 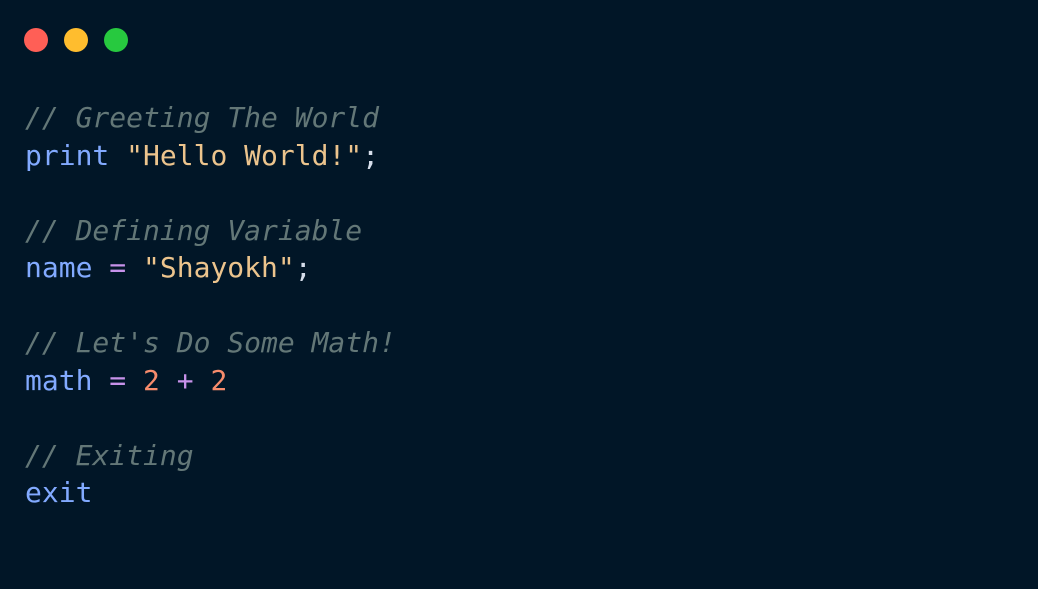 What do you see at coordinates (59, 380) in the screenshot?
I see `variable-name: math` at bounding box center [59, 380].